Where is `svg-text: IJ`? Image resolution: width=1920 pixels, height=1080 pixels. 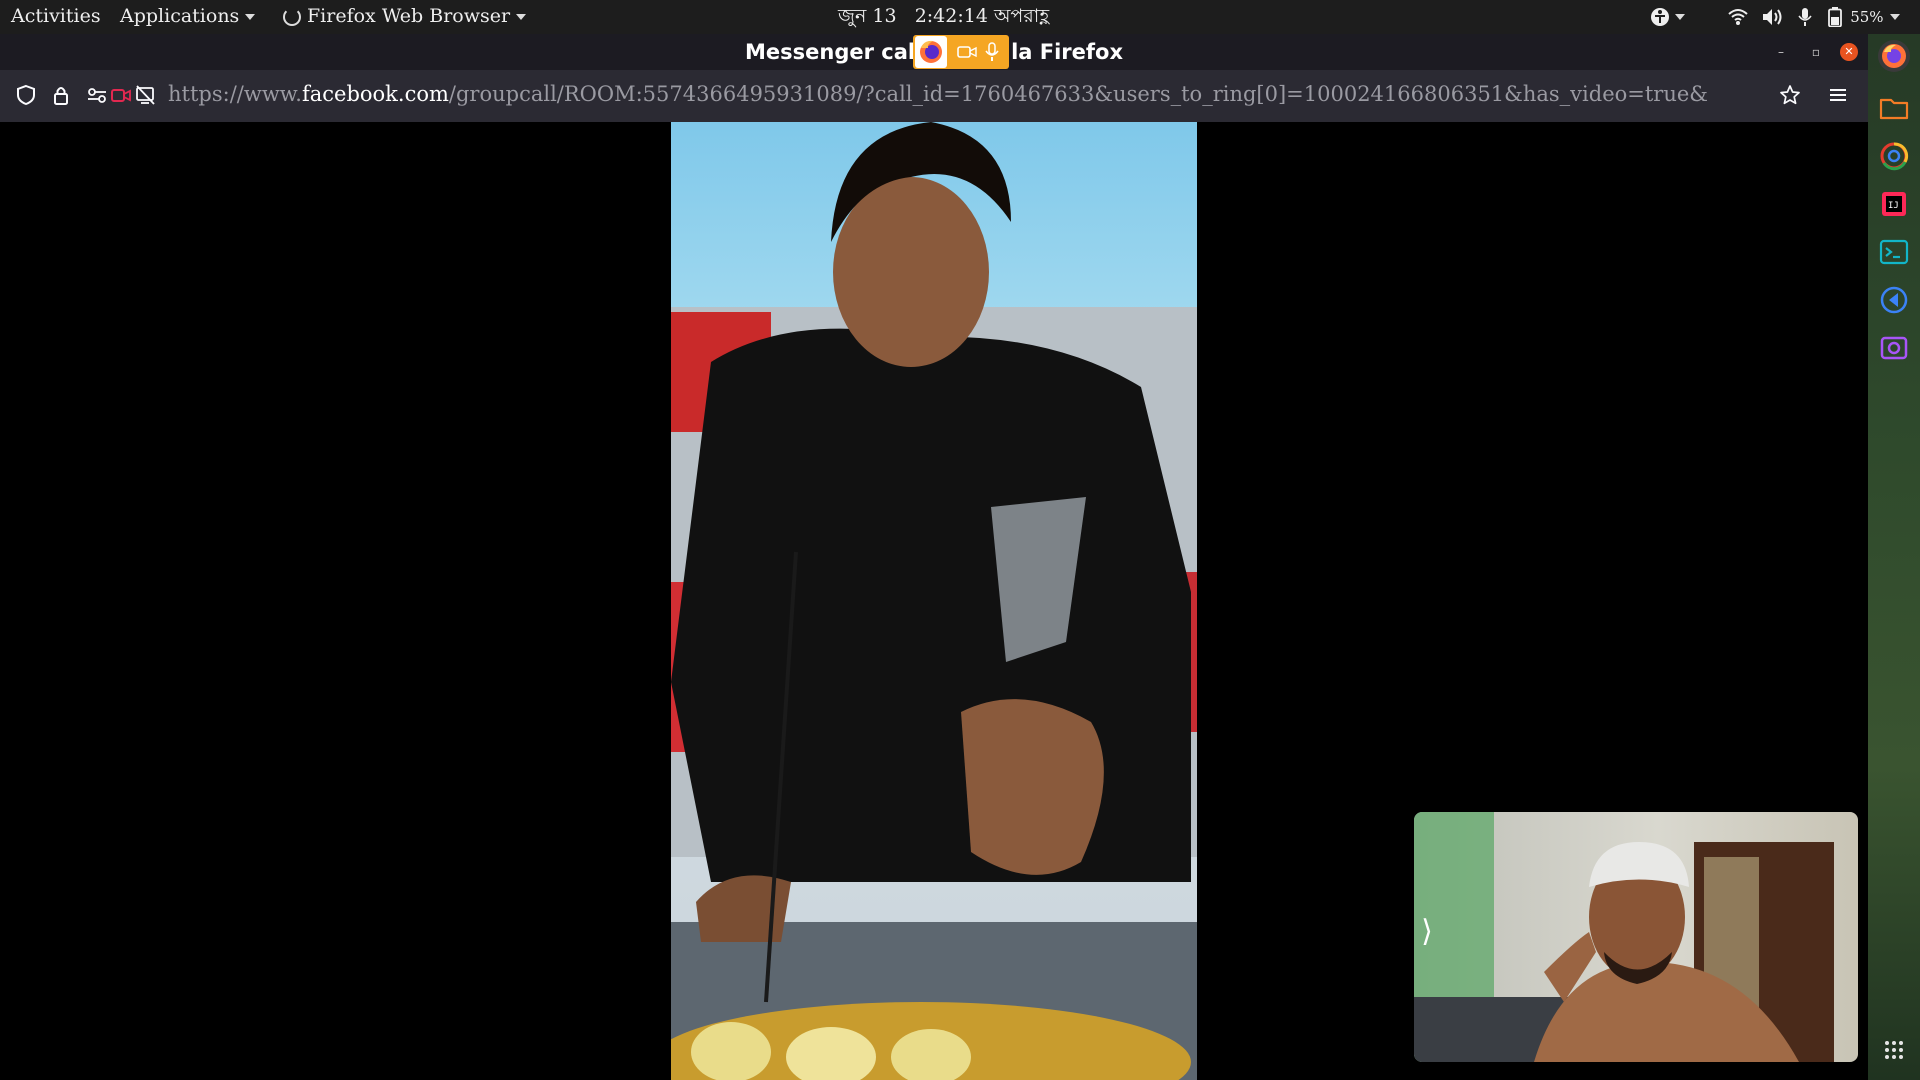 svg-text: IJ is located at coordinates (1893, 206).